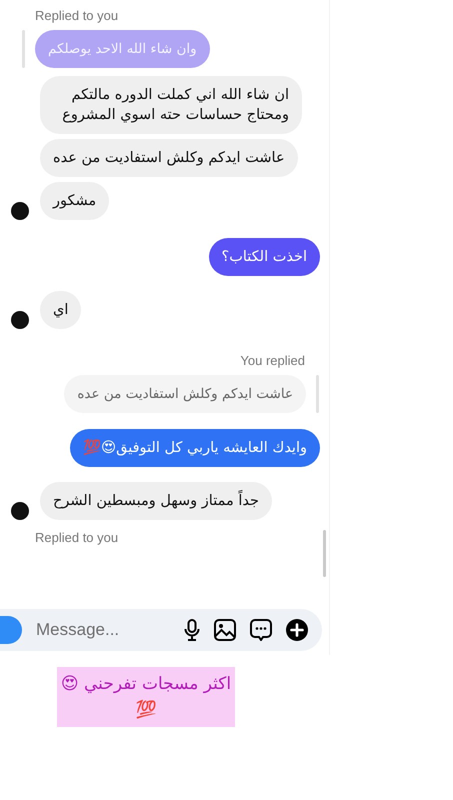 This screenshot has height=800, width=453. What do you see at coordinates (192, 630) in the screenshot?
I see `microphone-icon` at bounding box center [192, 630].